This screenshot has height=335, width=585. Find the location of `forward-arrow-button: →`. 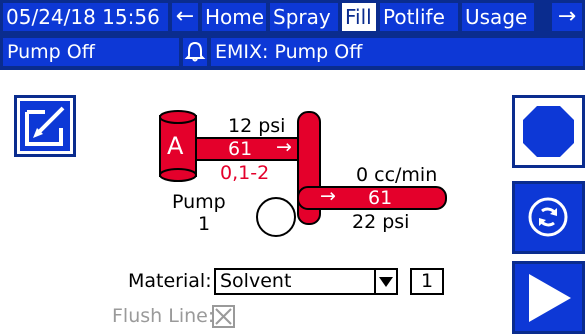

forward-arrow-button: → is located at coordinates (567, 17).